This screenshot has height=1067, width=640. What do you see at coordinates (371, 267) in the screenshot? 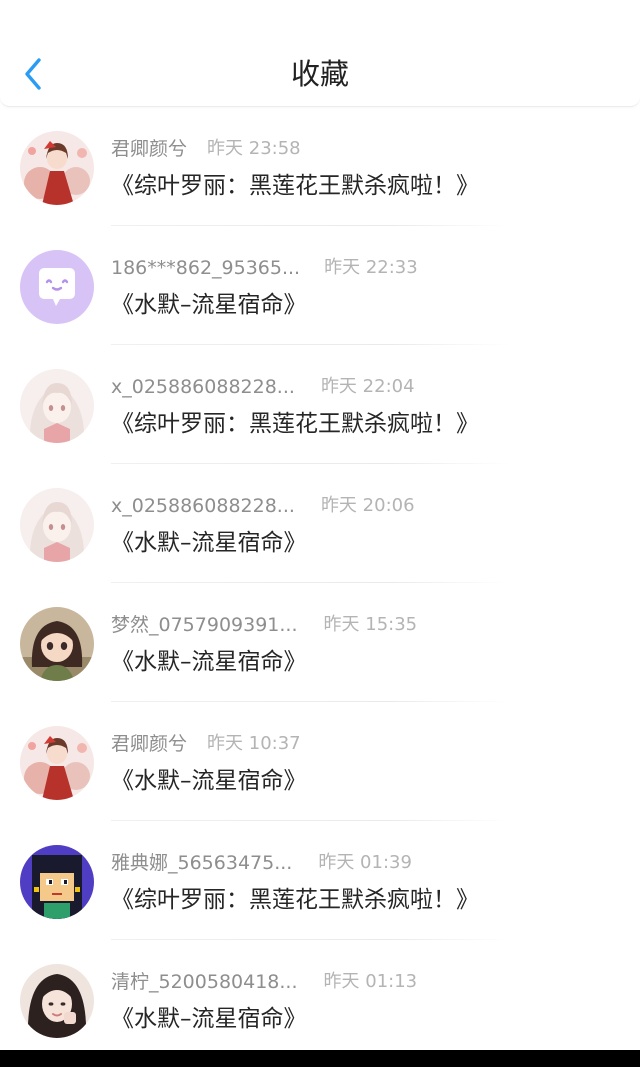
I see `timestamp: 昨天 22:33` at bounding box center [371, 267].